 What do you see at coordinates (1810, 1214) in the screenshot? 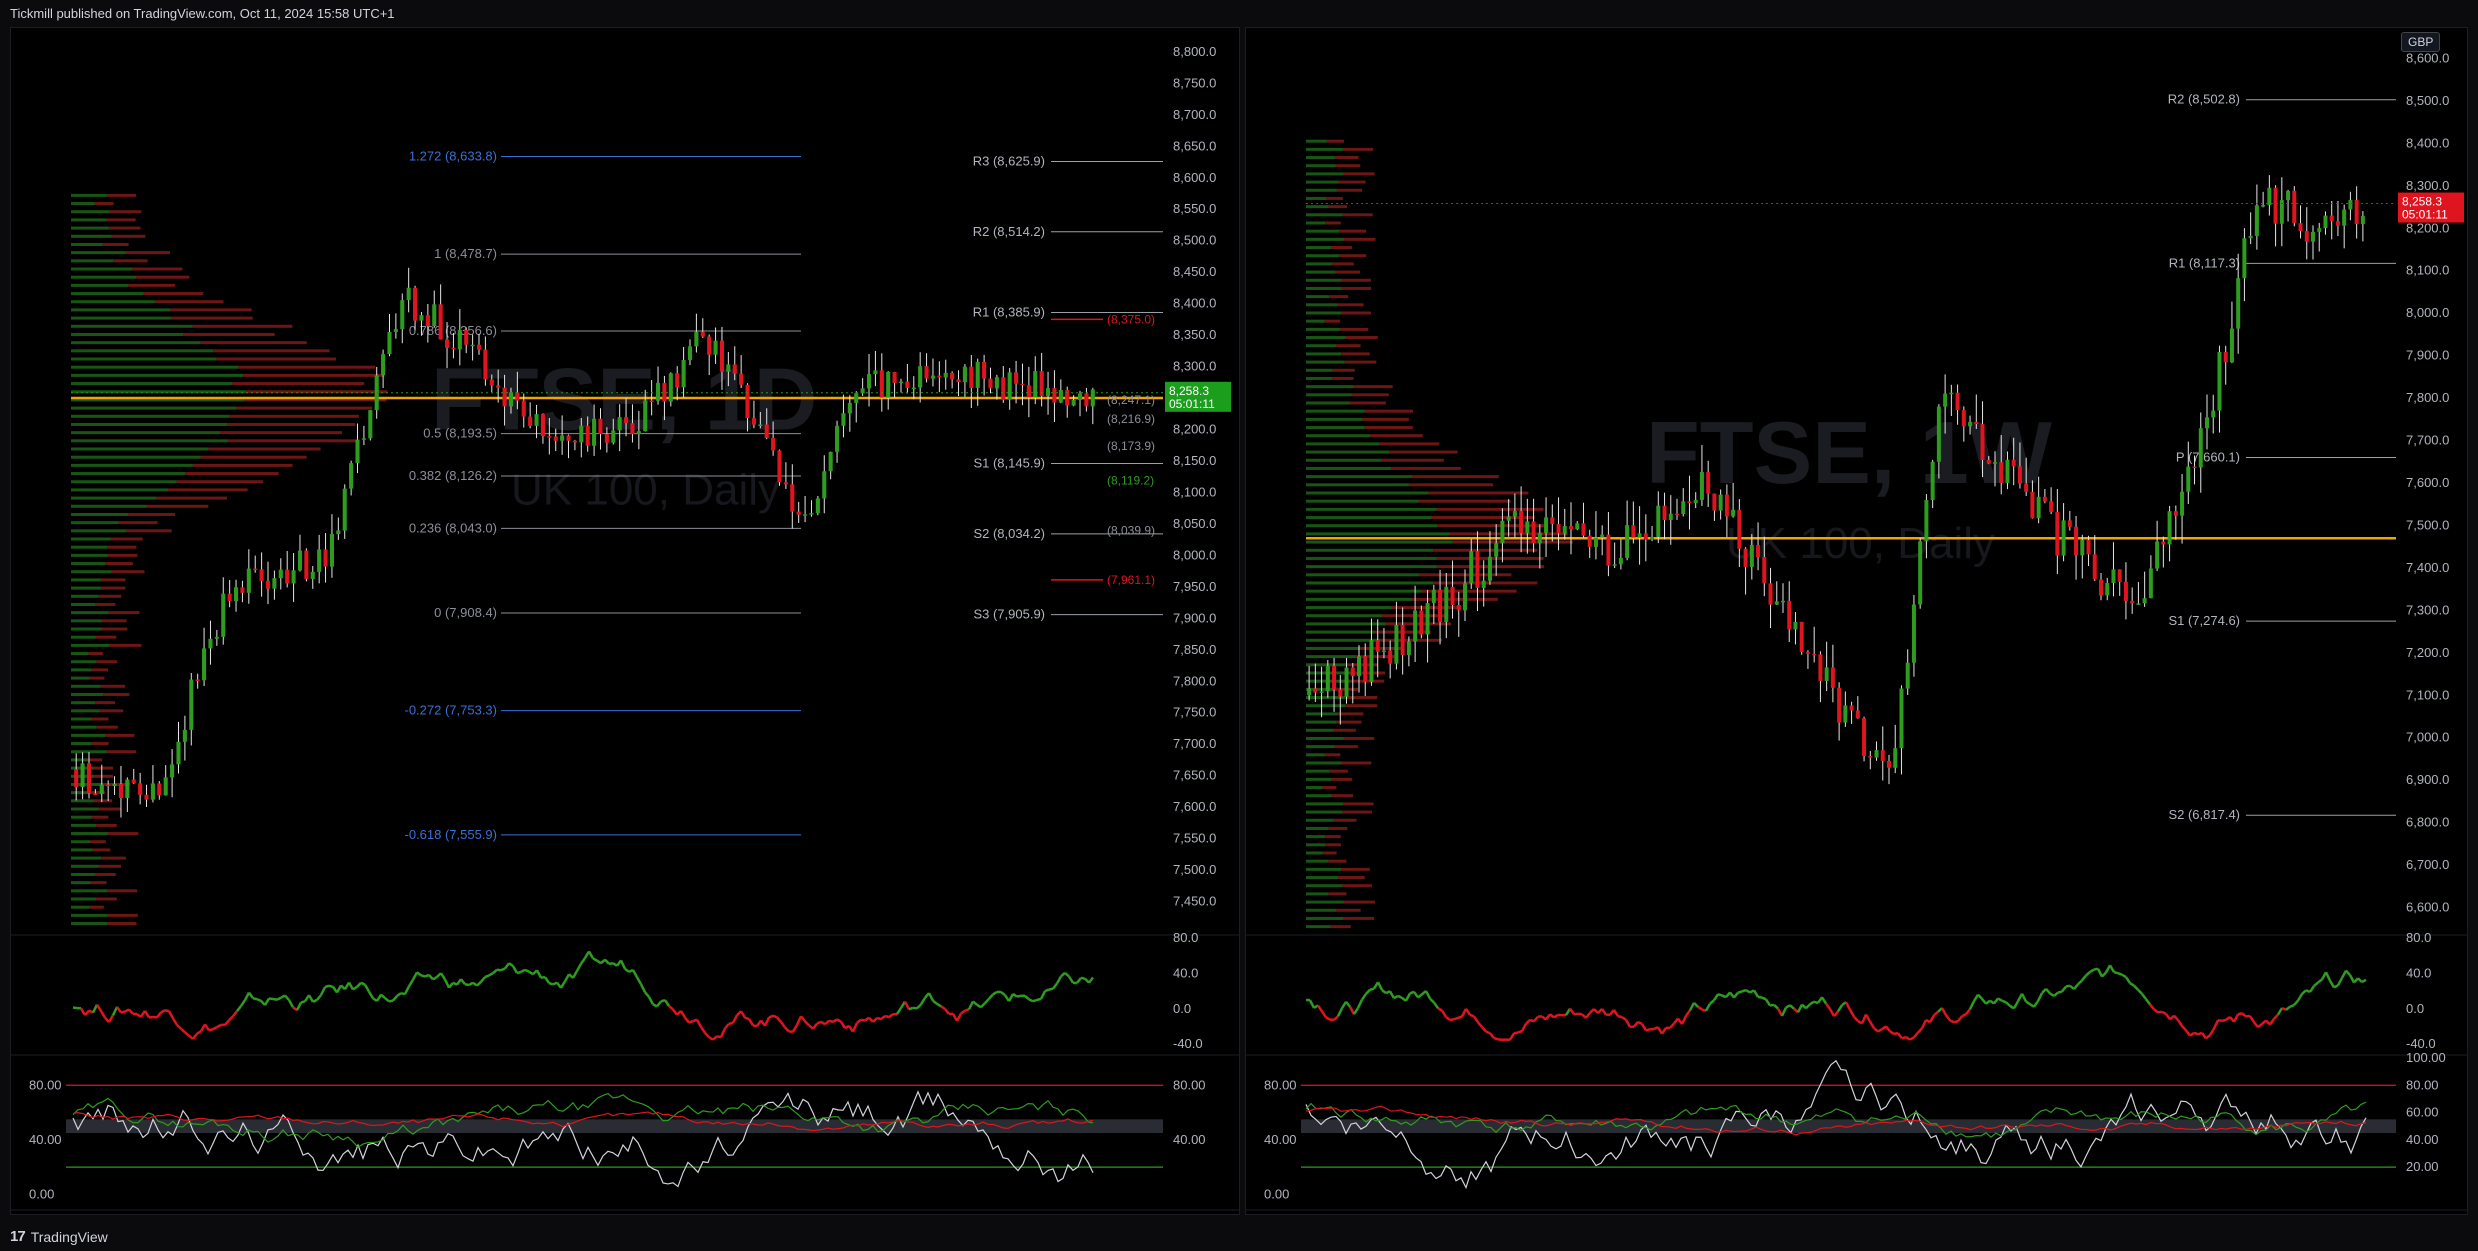
I see `x-tick-label: 2023` at bounding box center [1810, 1214].